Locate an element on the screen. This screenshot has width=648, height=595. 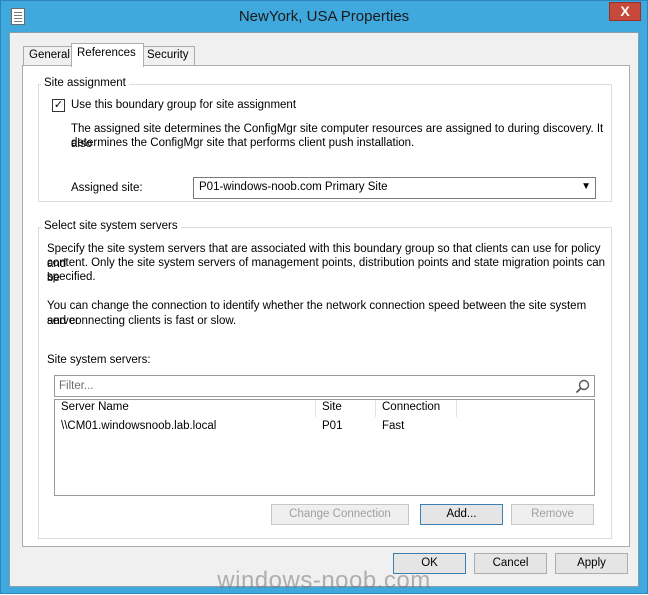
assigned-site-label: Assigned site: is located at coordinates (107, 188).